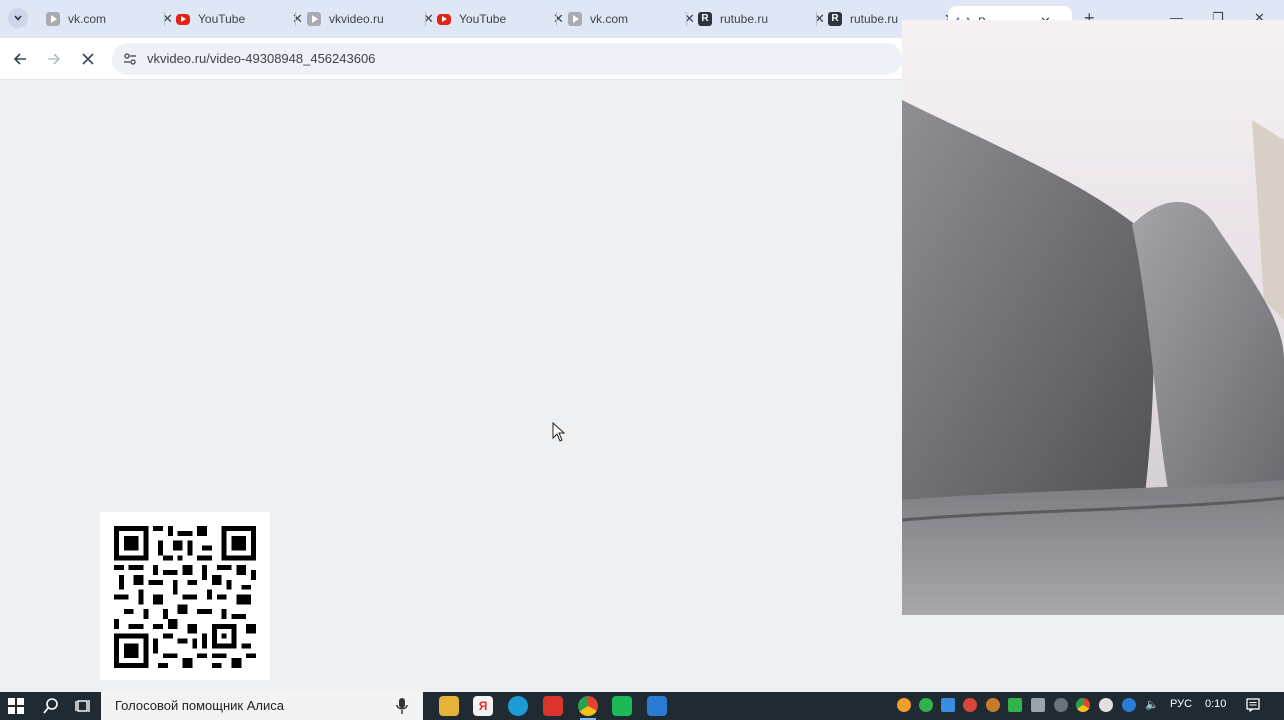 Image resolution: width=1284 pixels, height=720 pixels. What do you see at coordinates (744, 19) in the screenshot?
I see `tab-label: rutube.ru` at bounding box center [744, 19].